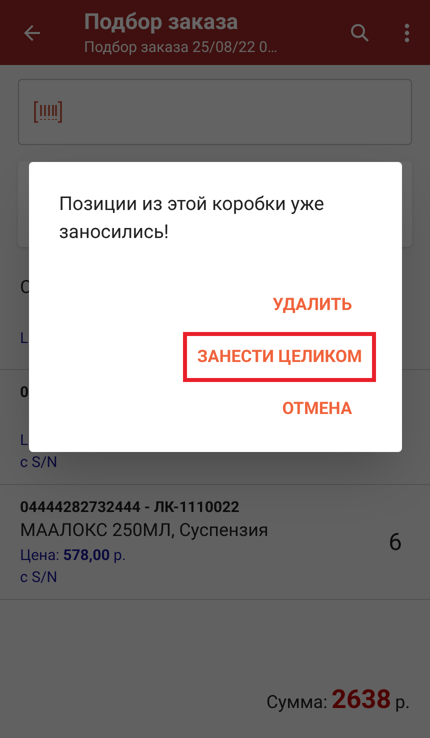 This screenshot has width=430, height=738. Describe the element at coordinates (192, 218) in the screenshot. I see `dialog-message: Позиции из этой коробки уже заносились!` at that location.